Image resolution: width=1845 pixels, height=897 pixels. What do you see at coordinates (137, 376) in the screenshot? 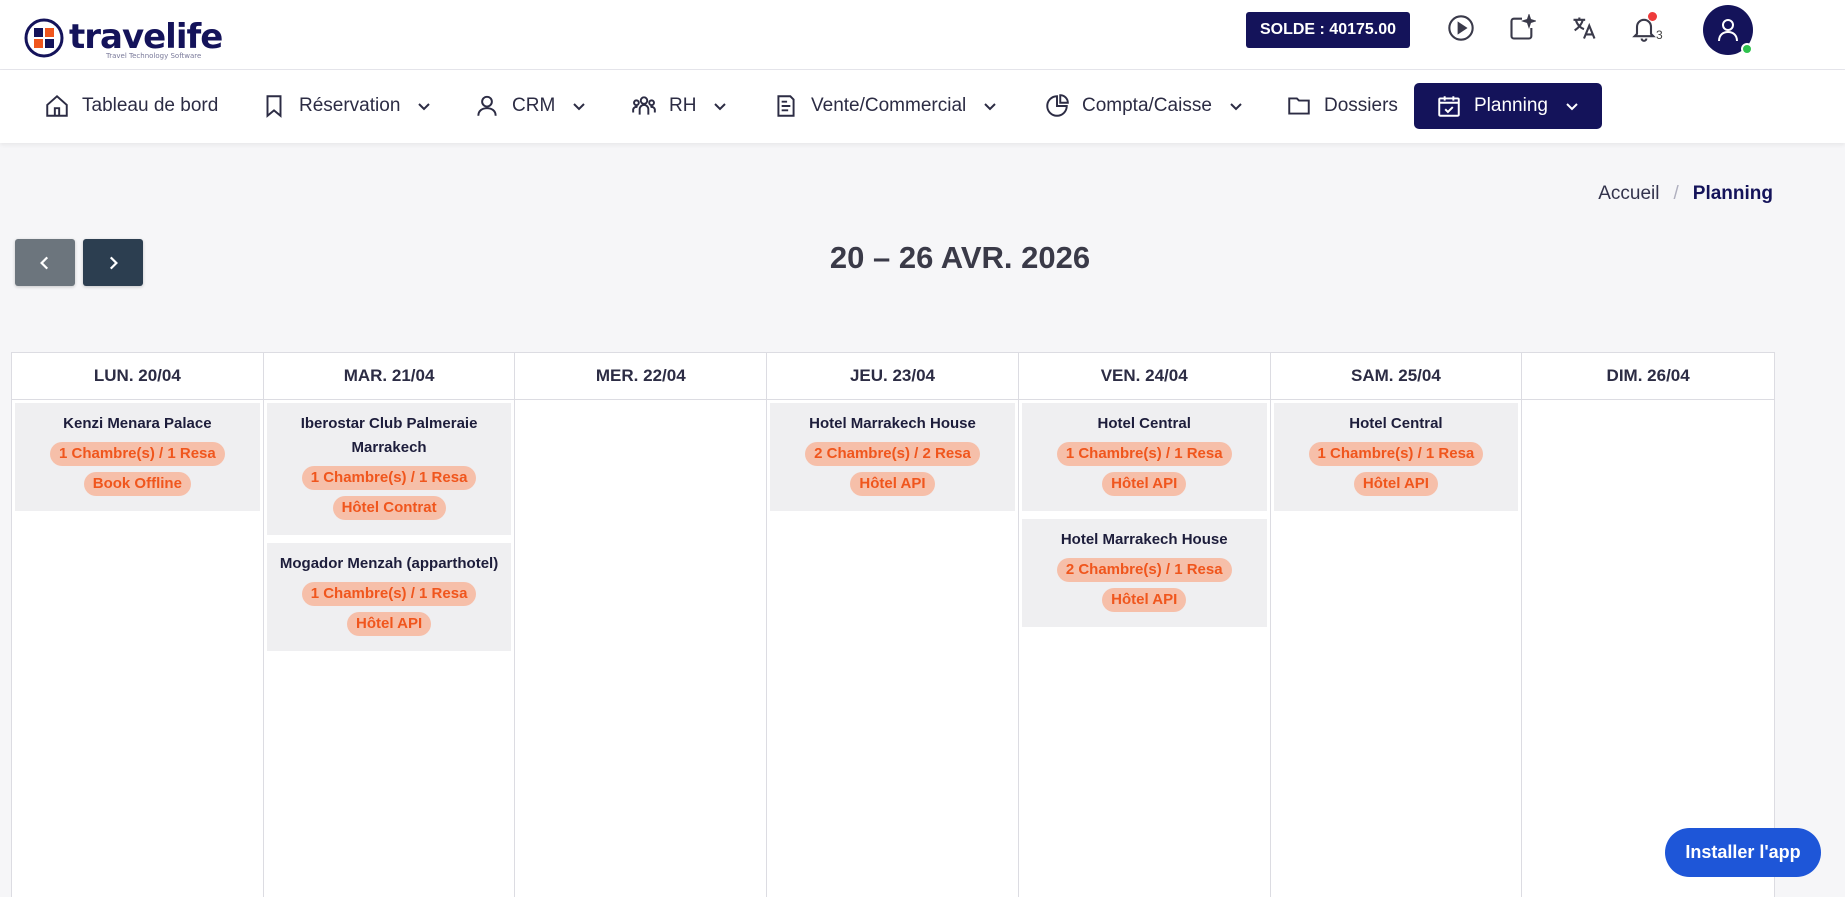
I see `day-header: LUN. 20/04` at bounding box center [137, 376].